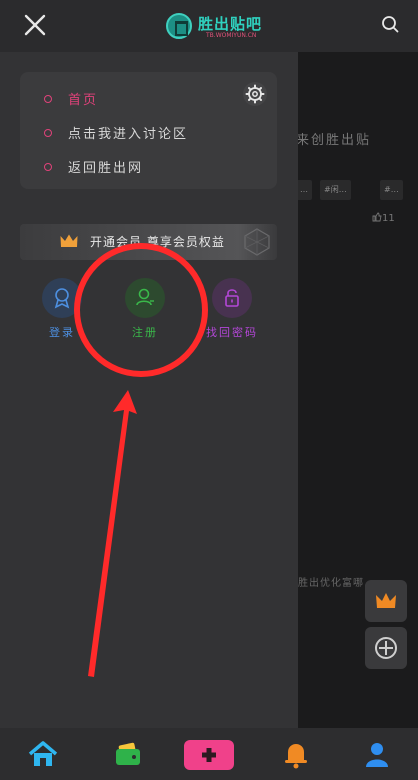 This screenshot has width=418, height=780. I want to click on vip-float-button, so click(386, 601).